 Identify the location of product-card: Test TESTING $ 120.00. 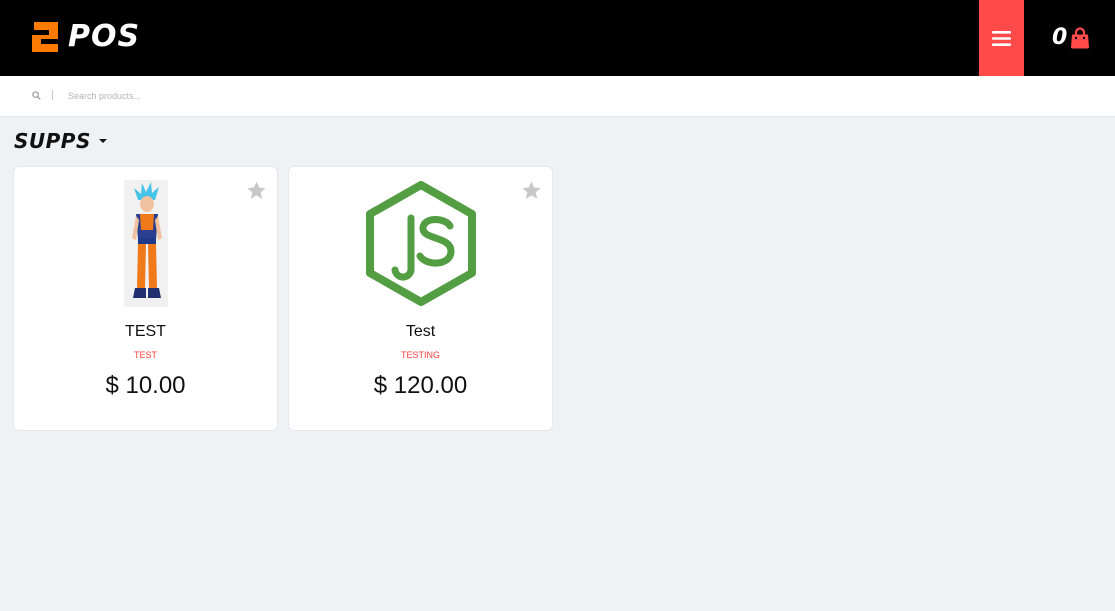
(420, 298).